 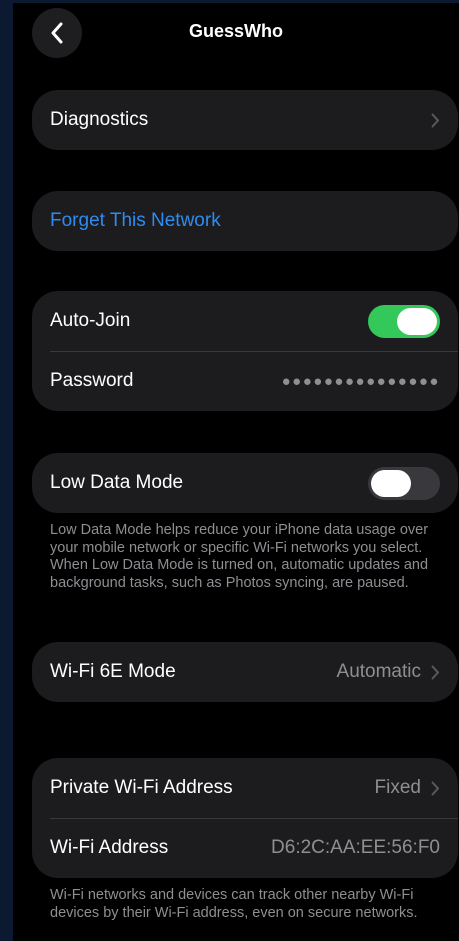 I want to click on private-address-value: Fixed, so click(x=397, y=787).